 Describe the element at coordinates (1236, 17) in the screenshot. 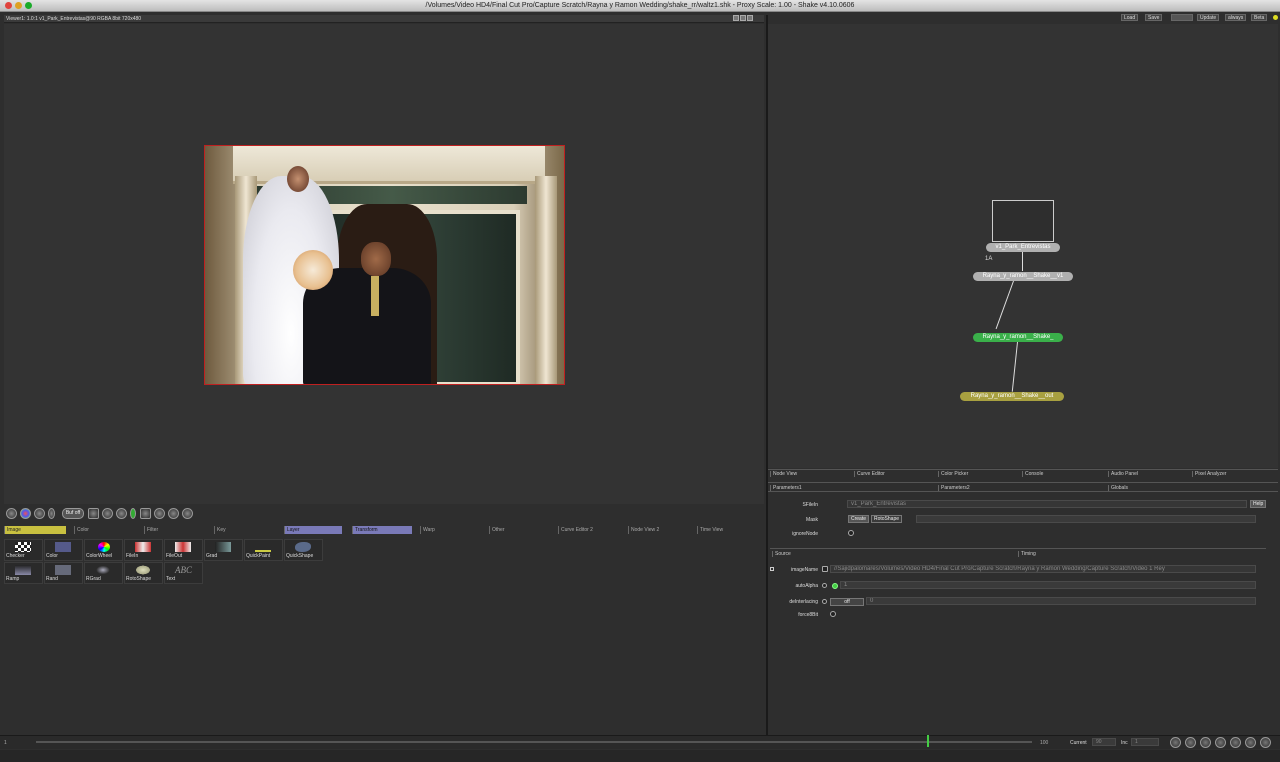

I see `always-button: always` at that location.